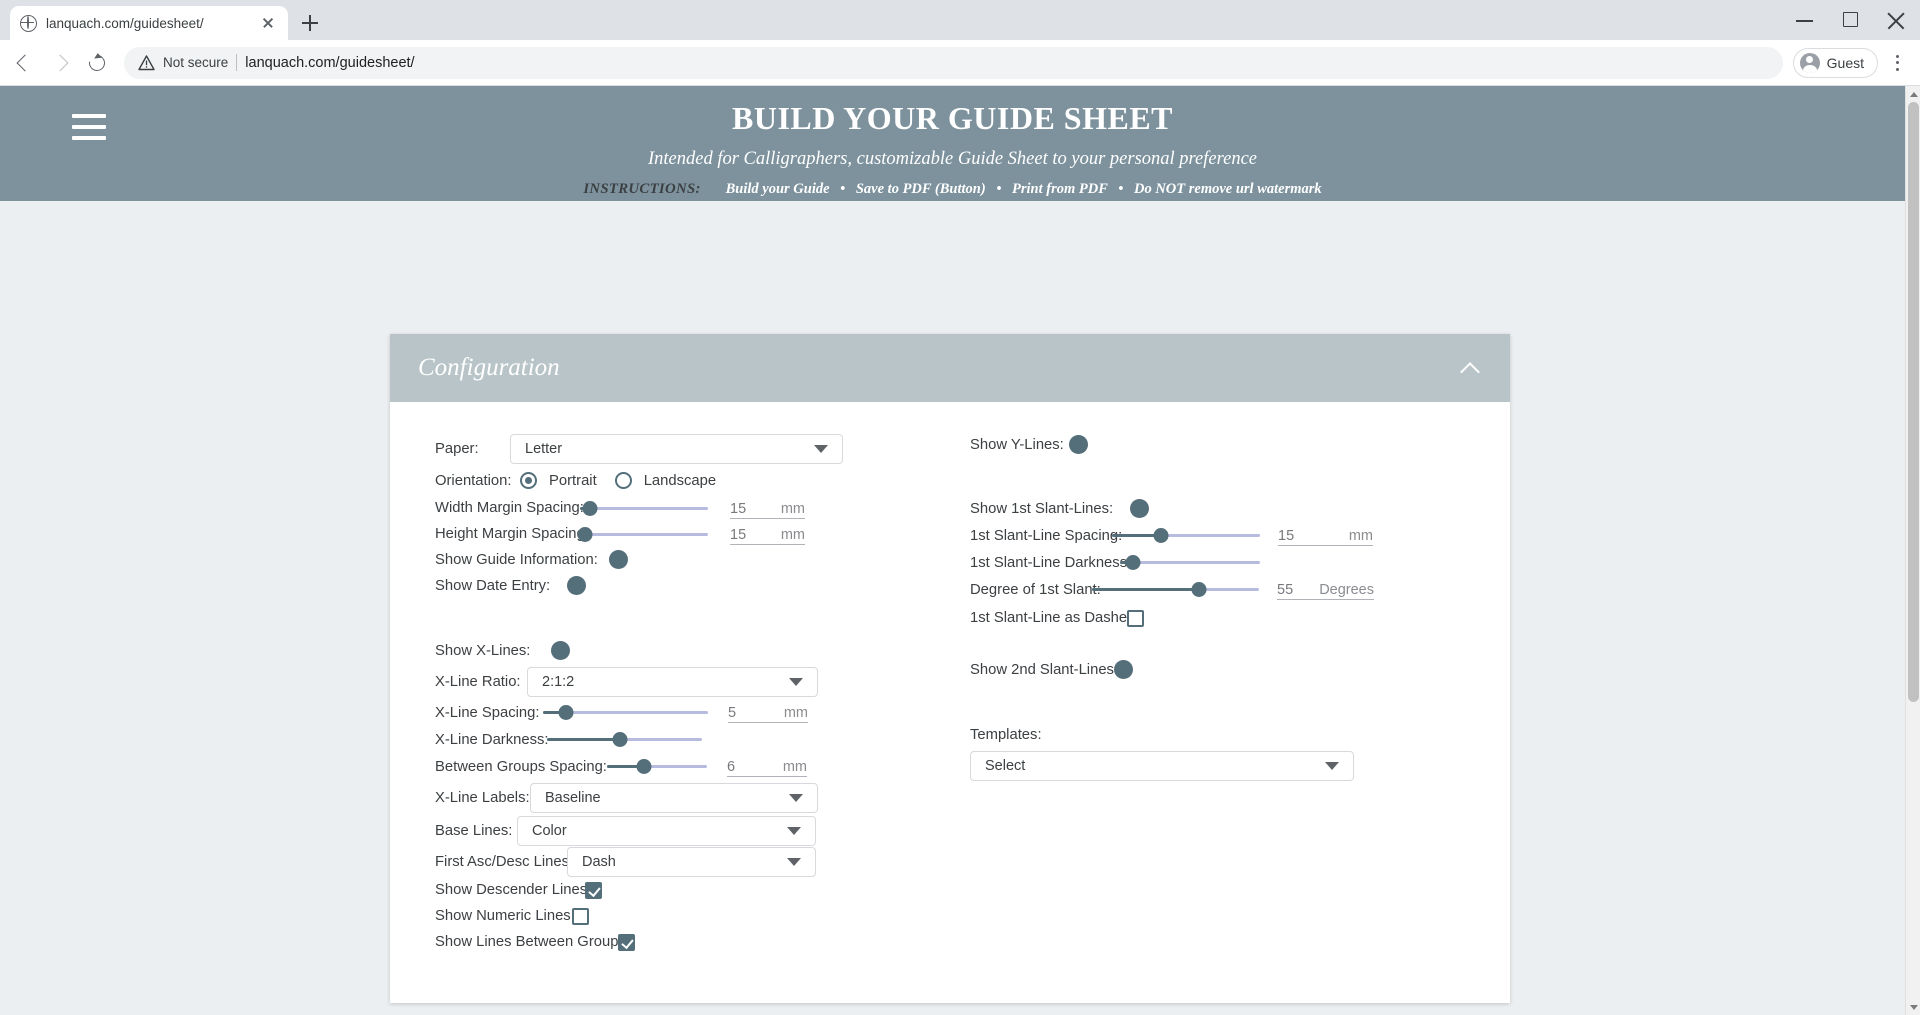  What do you see at coordinates (1805, 20) in the screenshot?
I see `minimize-button` at bounding box center [1805, 20].